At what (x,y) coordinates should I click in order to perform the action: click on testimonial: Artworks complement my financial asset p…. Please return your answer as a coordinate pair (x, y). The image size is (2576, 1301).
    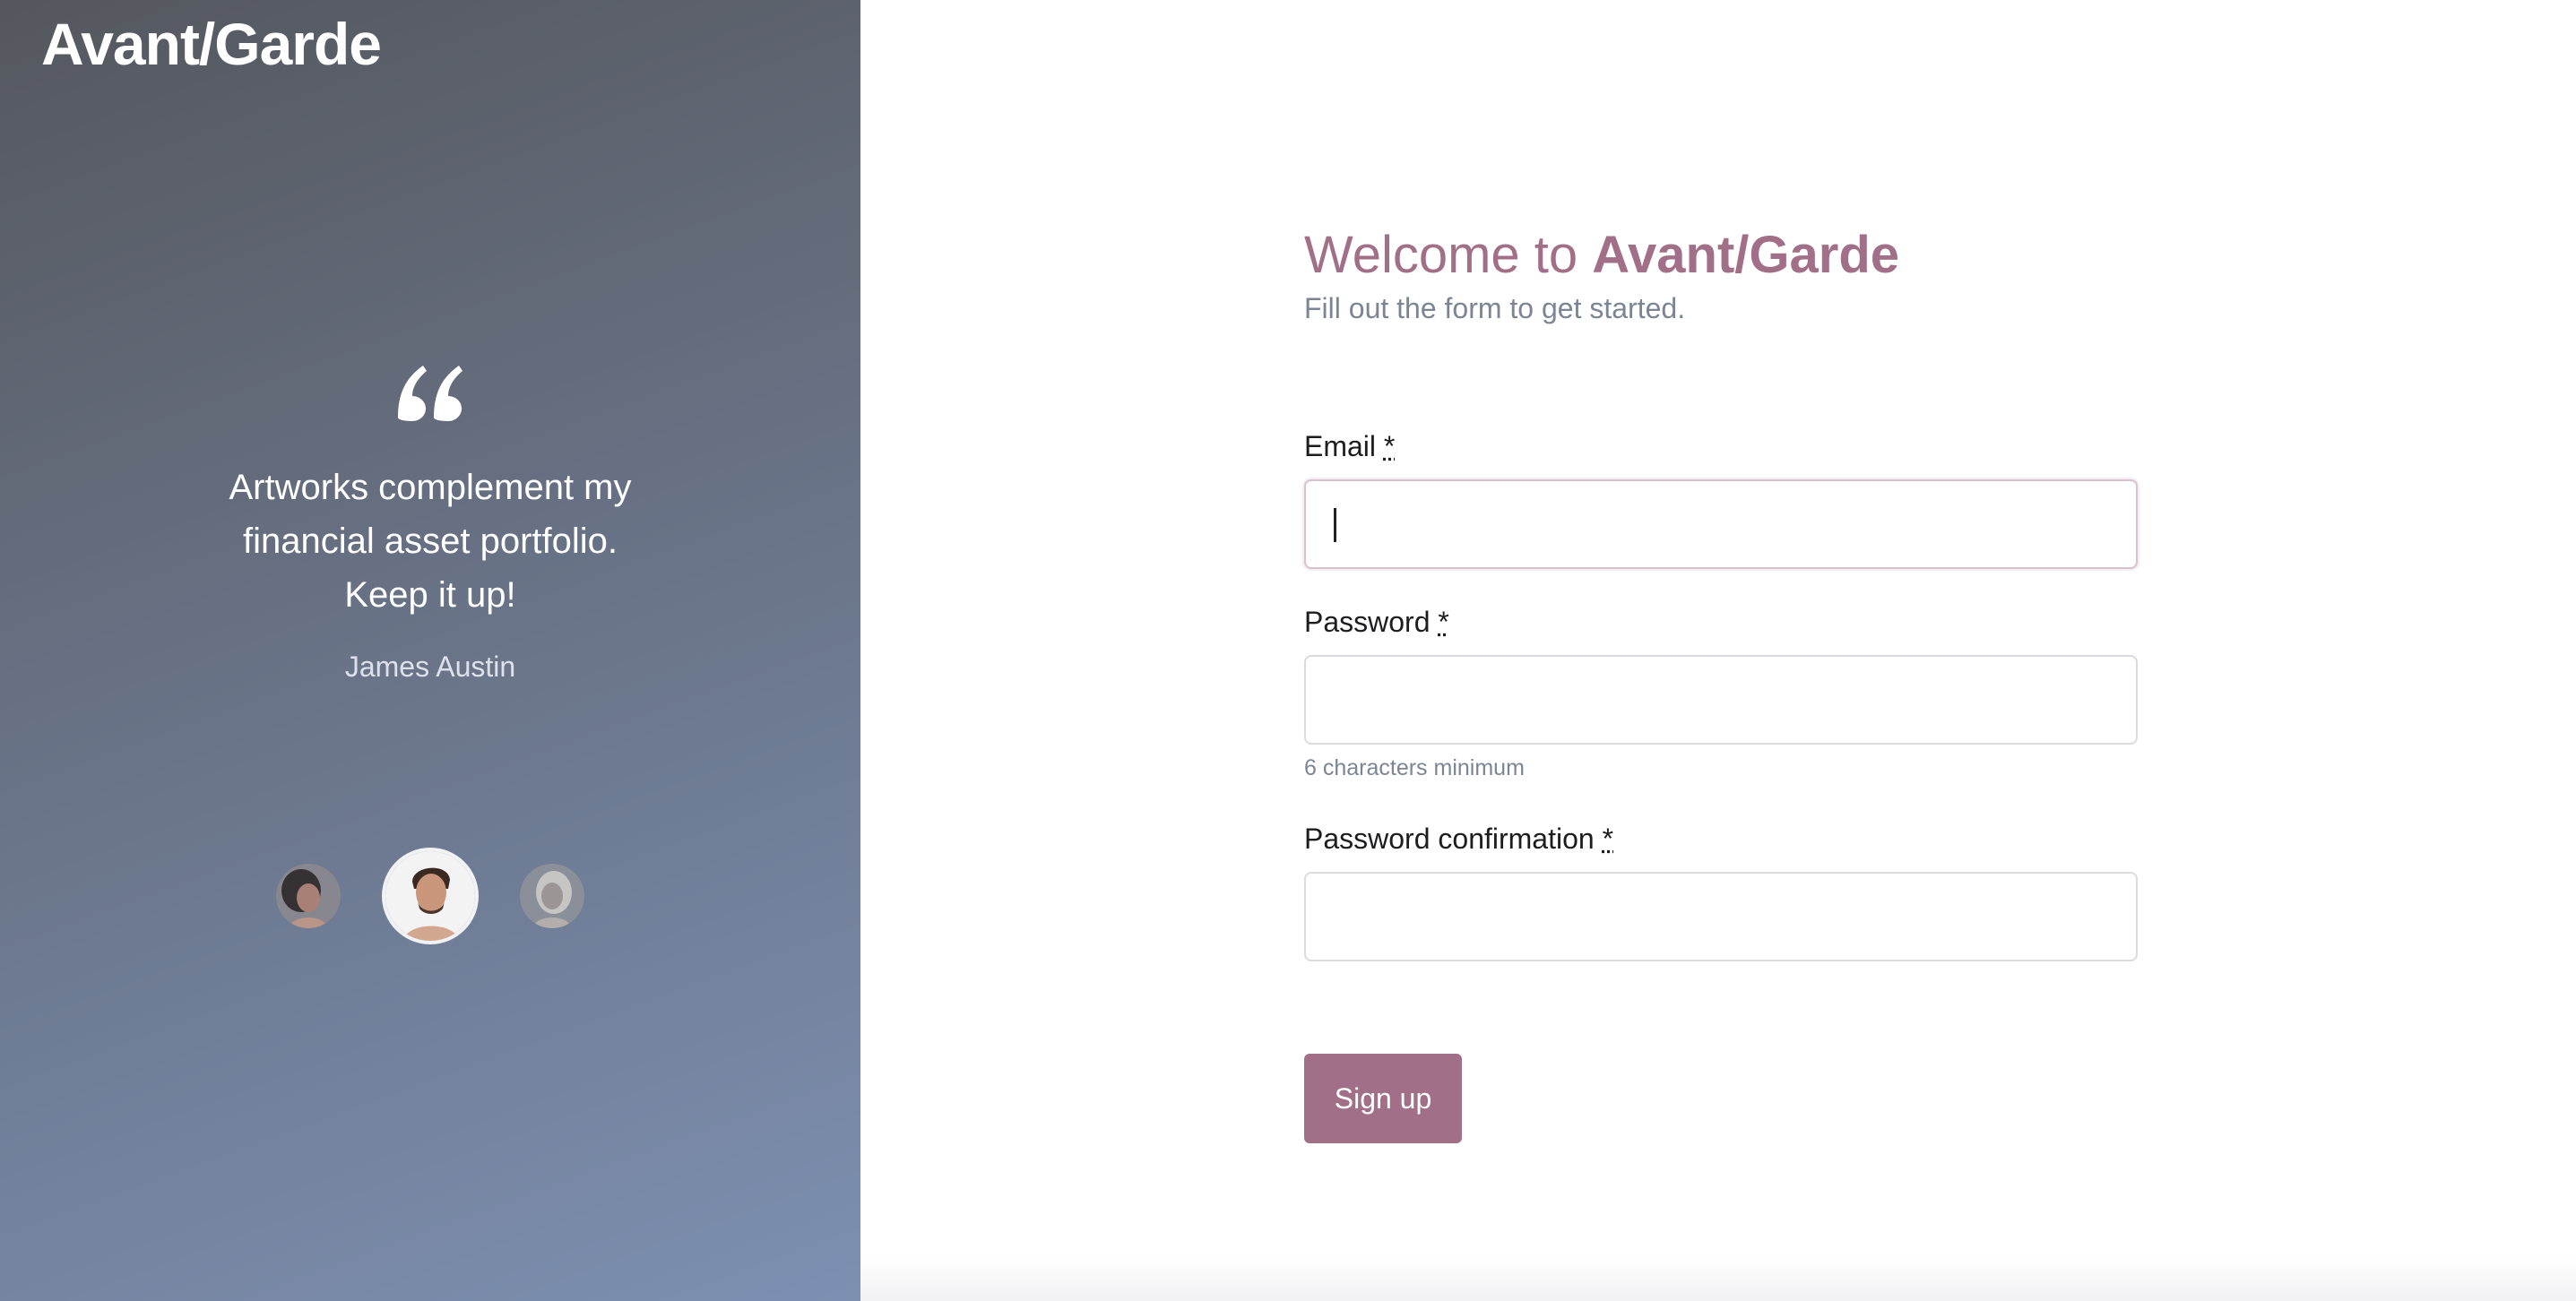
    Looking at the image, I should click on (430, 521).